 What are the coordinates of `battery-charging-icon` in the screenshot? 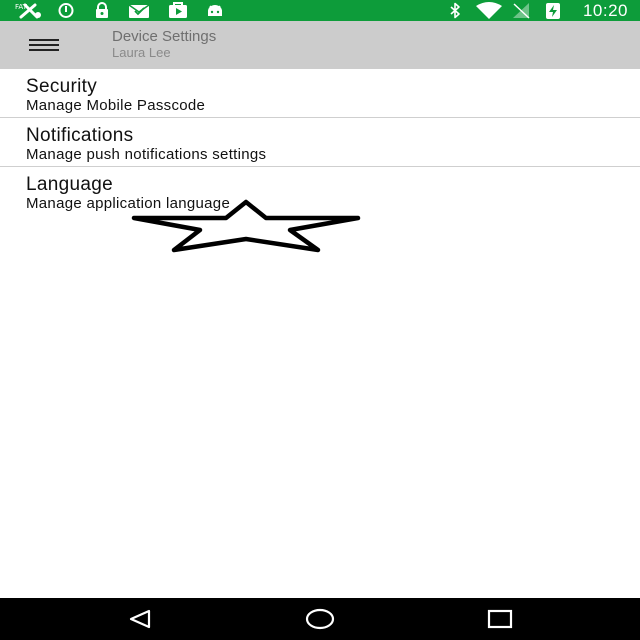 It's located at (553, 10).